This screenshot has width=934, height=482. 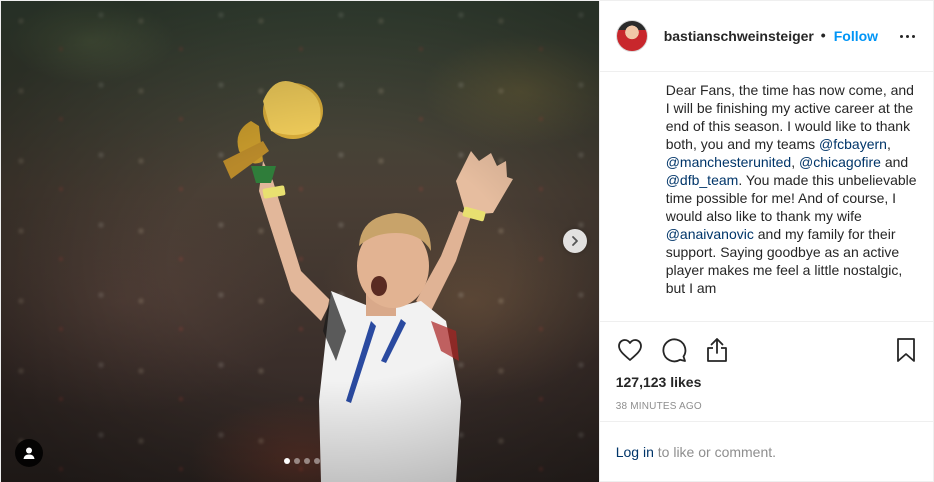 I want to click on tagged-people-button, so click(x=29, y=453).